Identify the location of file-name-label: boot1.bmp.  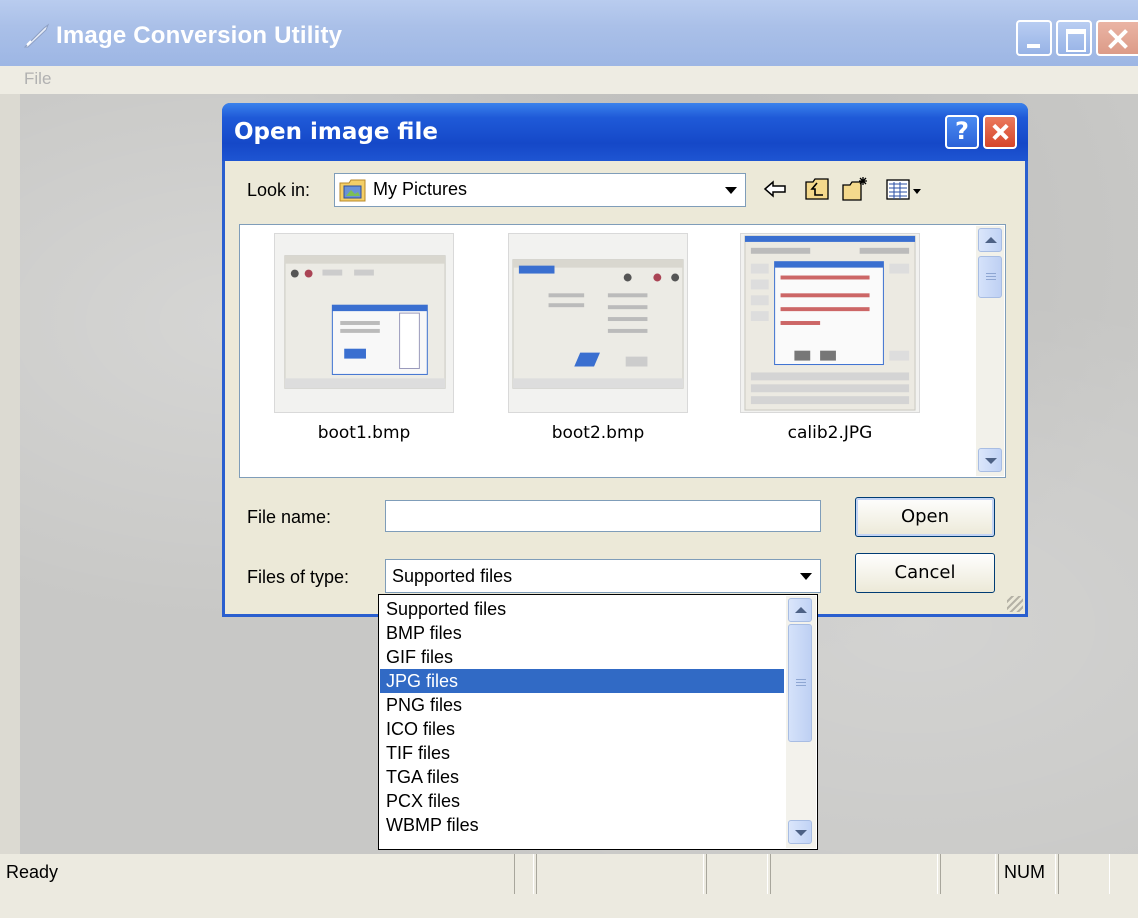
(364, 433).